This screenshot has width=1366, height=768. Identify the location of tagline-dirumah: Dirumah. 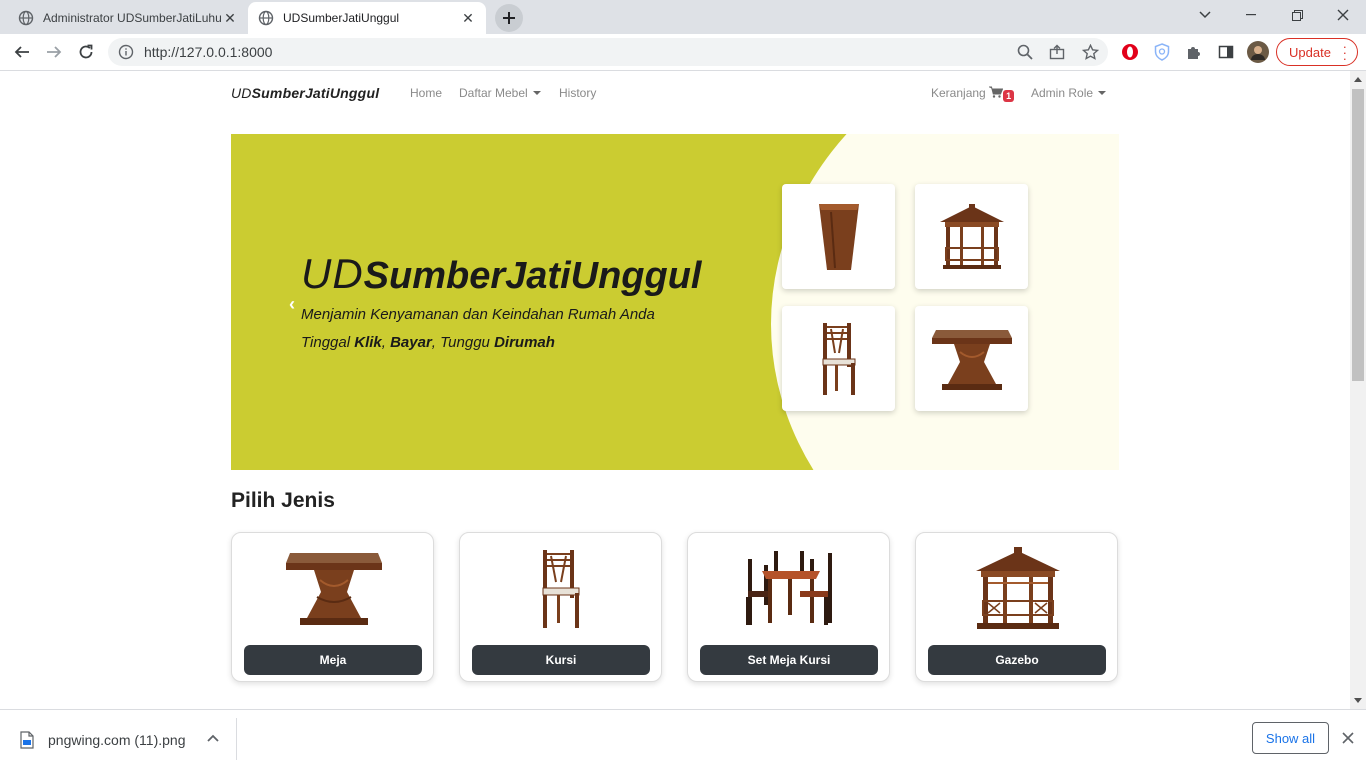
(524, 342).